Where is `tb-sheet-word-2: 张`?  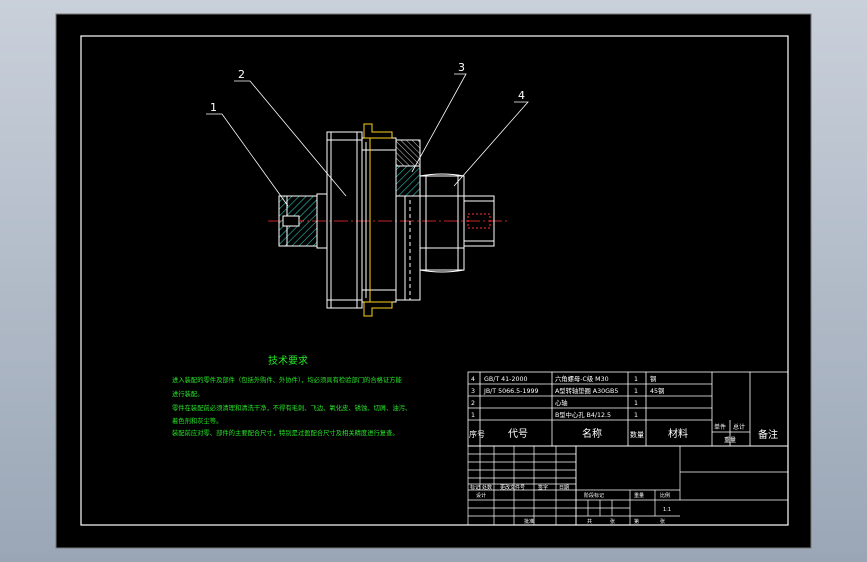
tb-sheet-word-2: 张 is located at coordinates (662, 521).